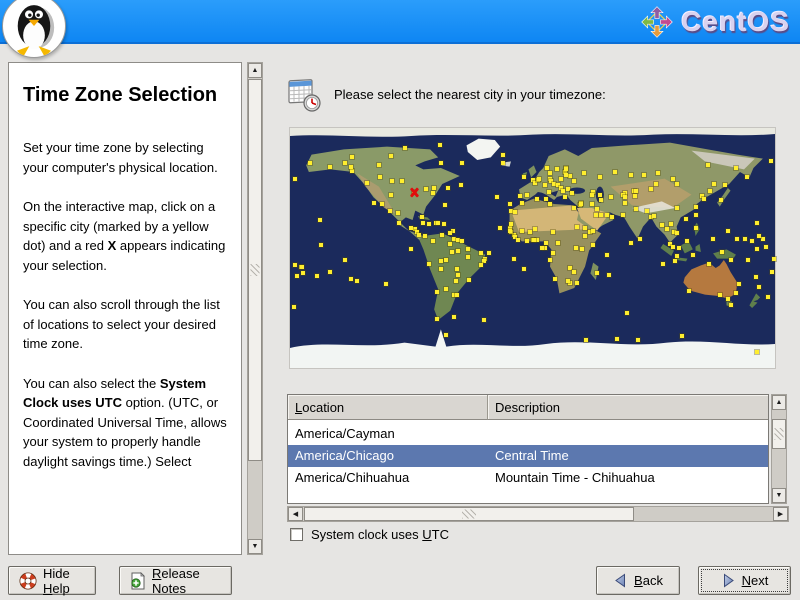  Describe the element at coordinates (388, 407) in the screenshot. I see `column-header-location: Location` at that location.